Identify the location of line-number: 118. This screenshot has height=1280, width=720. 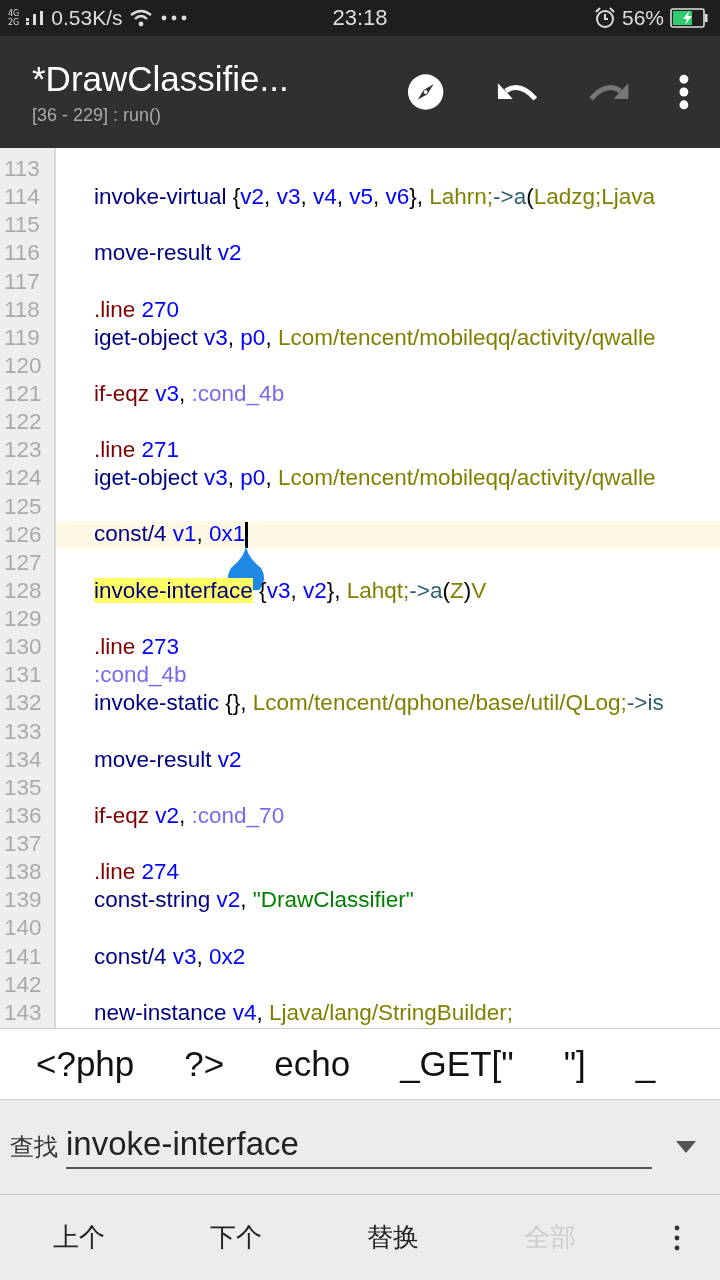
(22, 309).